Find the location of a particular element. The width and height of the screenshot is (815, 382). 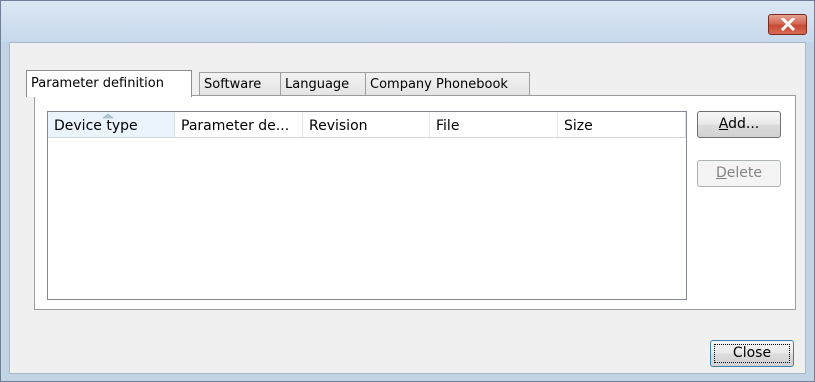

delete-button: Delete is located at coordinates (739, 173).